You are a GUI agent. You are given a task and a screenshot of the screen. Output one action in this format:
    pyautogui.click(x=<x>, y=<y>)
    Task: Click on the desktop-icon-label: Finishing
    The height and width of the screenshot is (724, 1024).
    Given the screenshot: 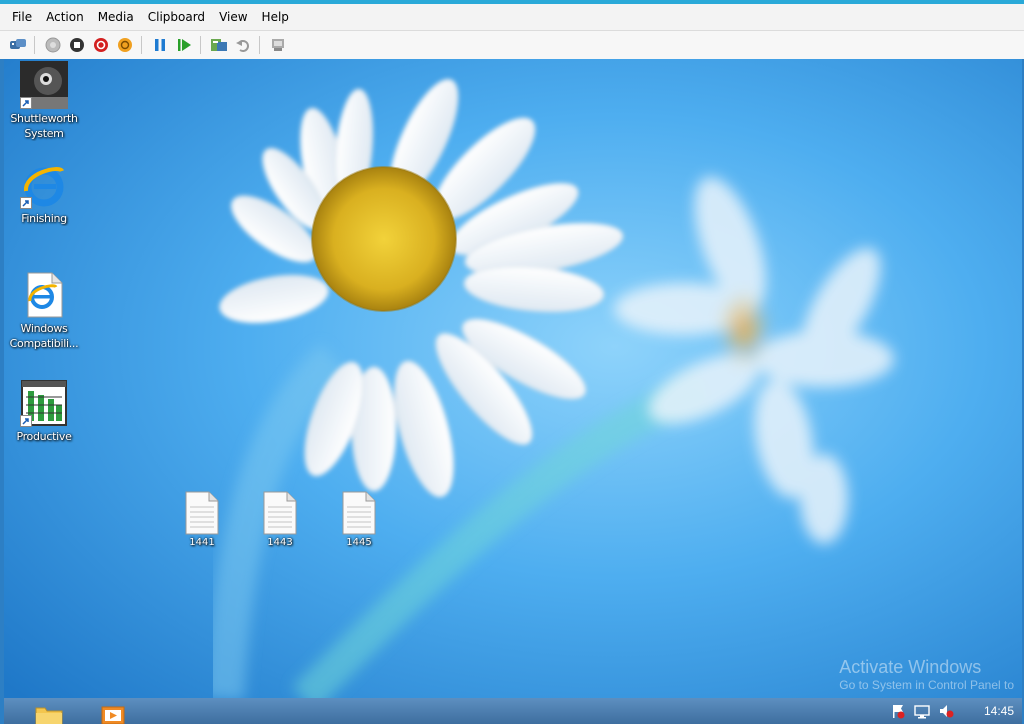 What is the action you would take?
    pyautogui.click(x=44, y=218)
    